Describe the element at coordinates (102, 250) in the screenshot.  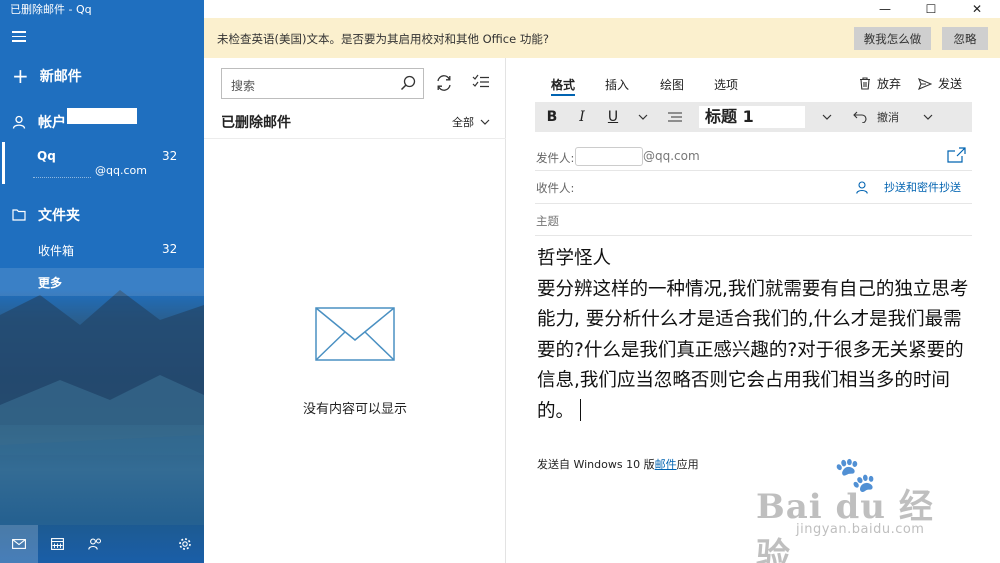
I see `folder-item-inbox: 收件箱 32` at that location.